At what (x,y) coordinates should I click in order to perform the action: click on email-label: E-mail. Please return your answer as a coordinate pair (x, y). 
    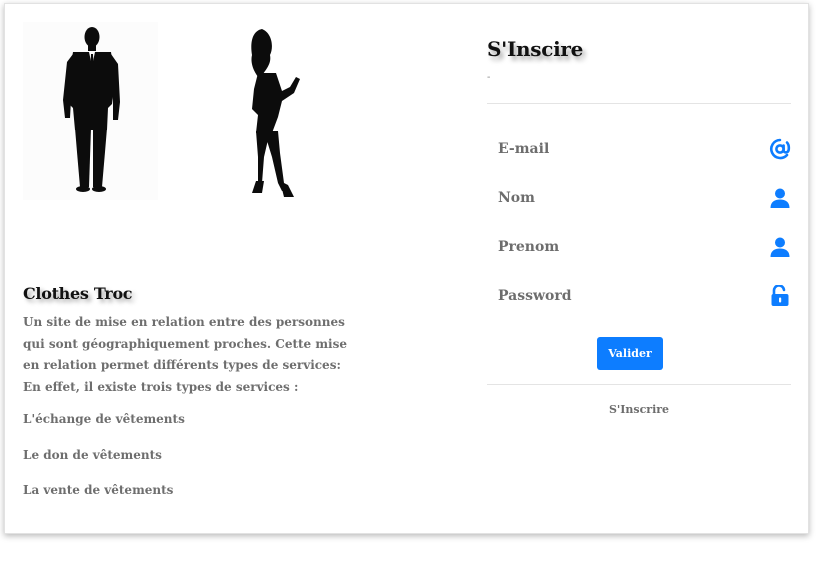
    Looking at the image, I should click on (524, 149).